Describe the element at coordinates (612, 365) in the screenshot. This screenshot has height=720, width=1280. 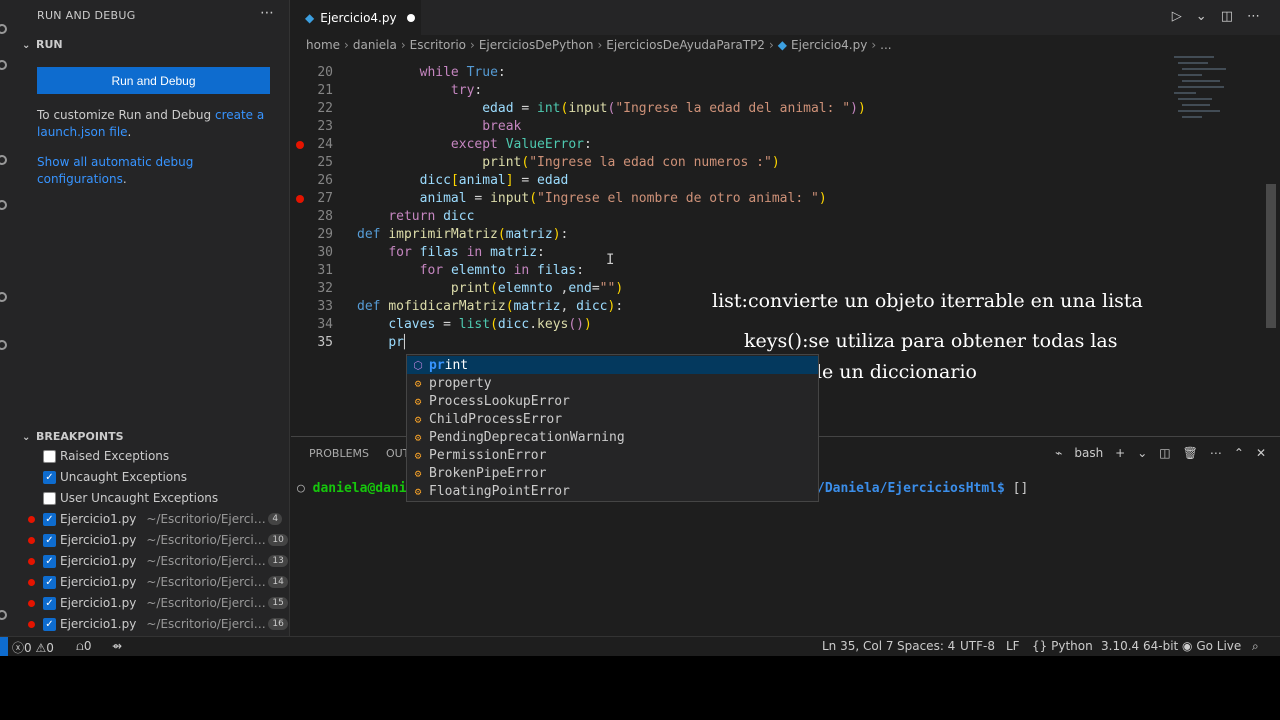
I see `suggestion-item: ⬡ print` at that location.